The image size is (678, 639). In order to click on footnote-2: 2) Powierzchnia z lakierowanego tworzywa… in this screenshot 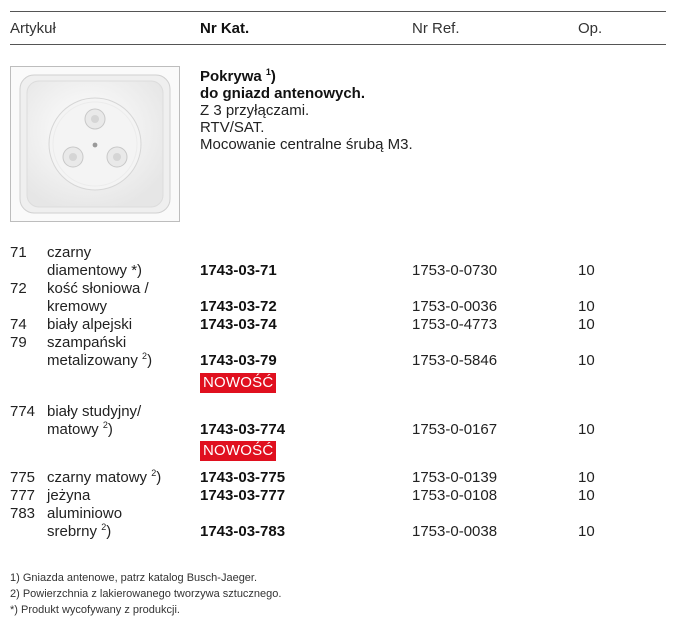, I will do `click(146, 594)`.